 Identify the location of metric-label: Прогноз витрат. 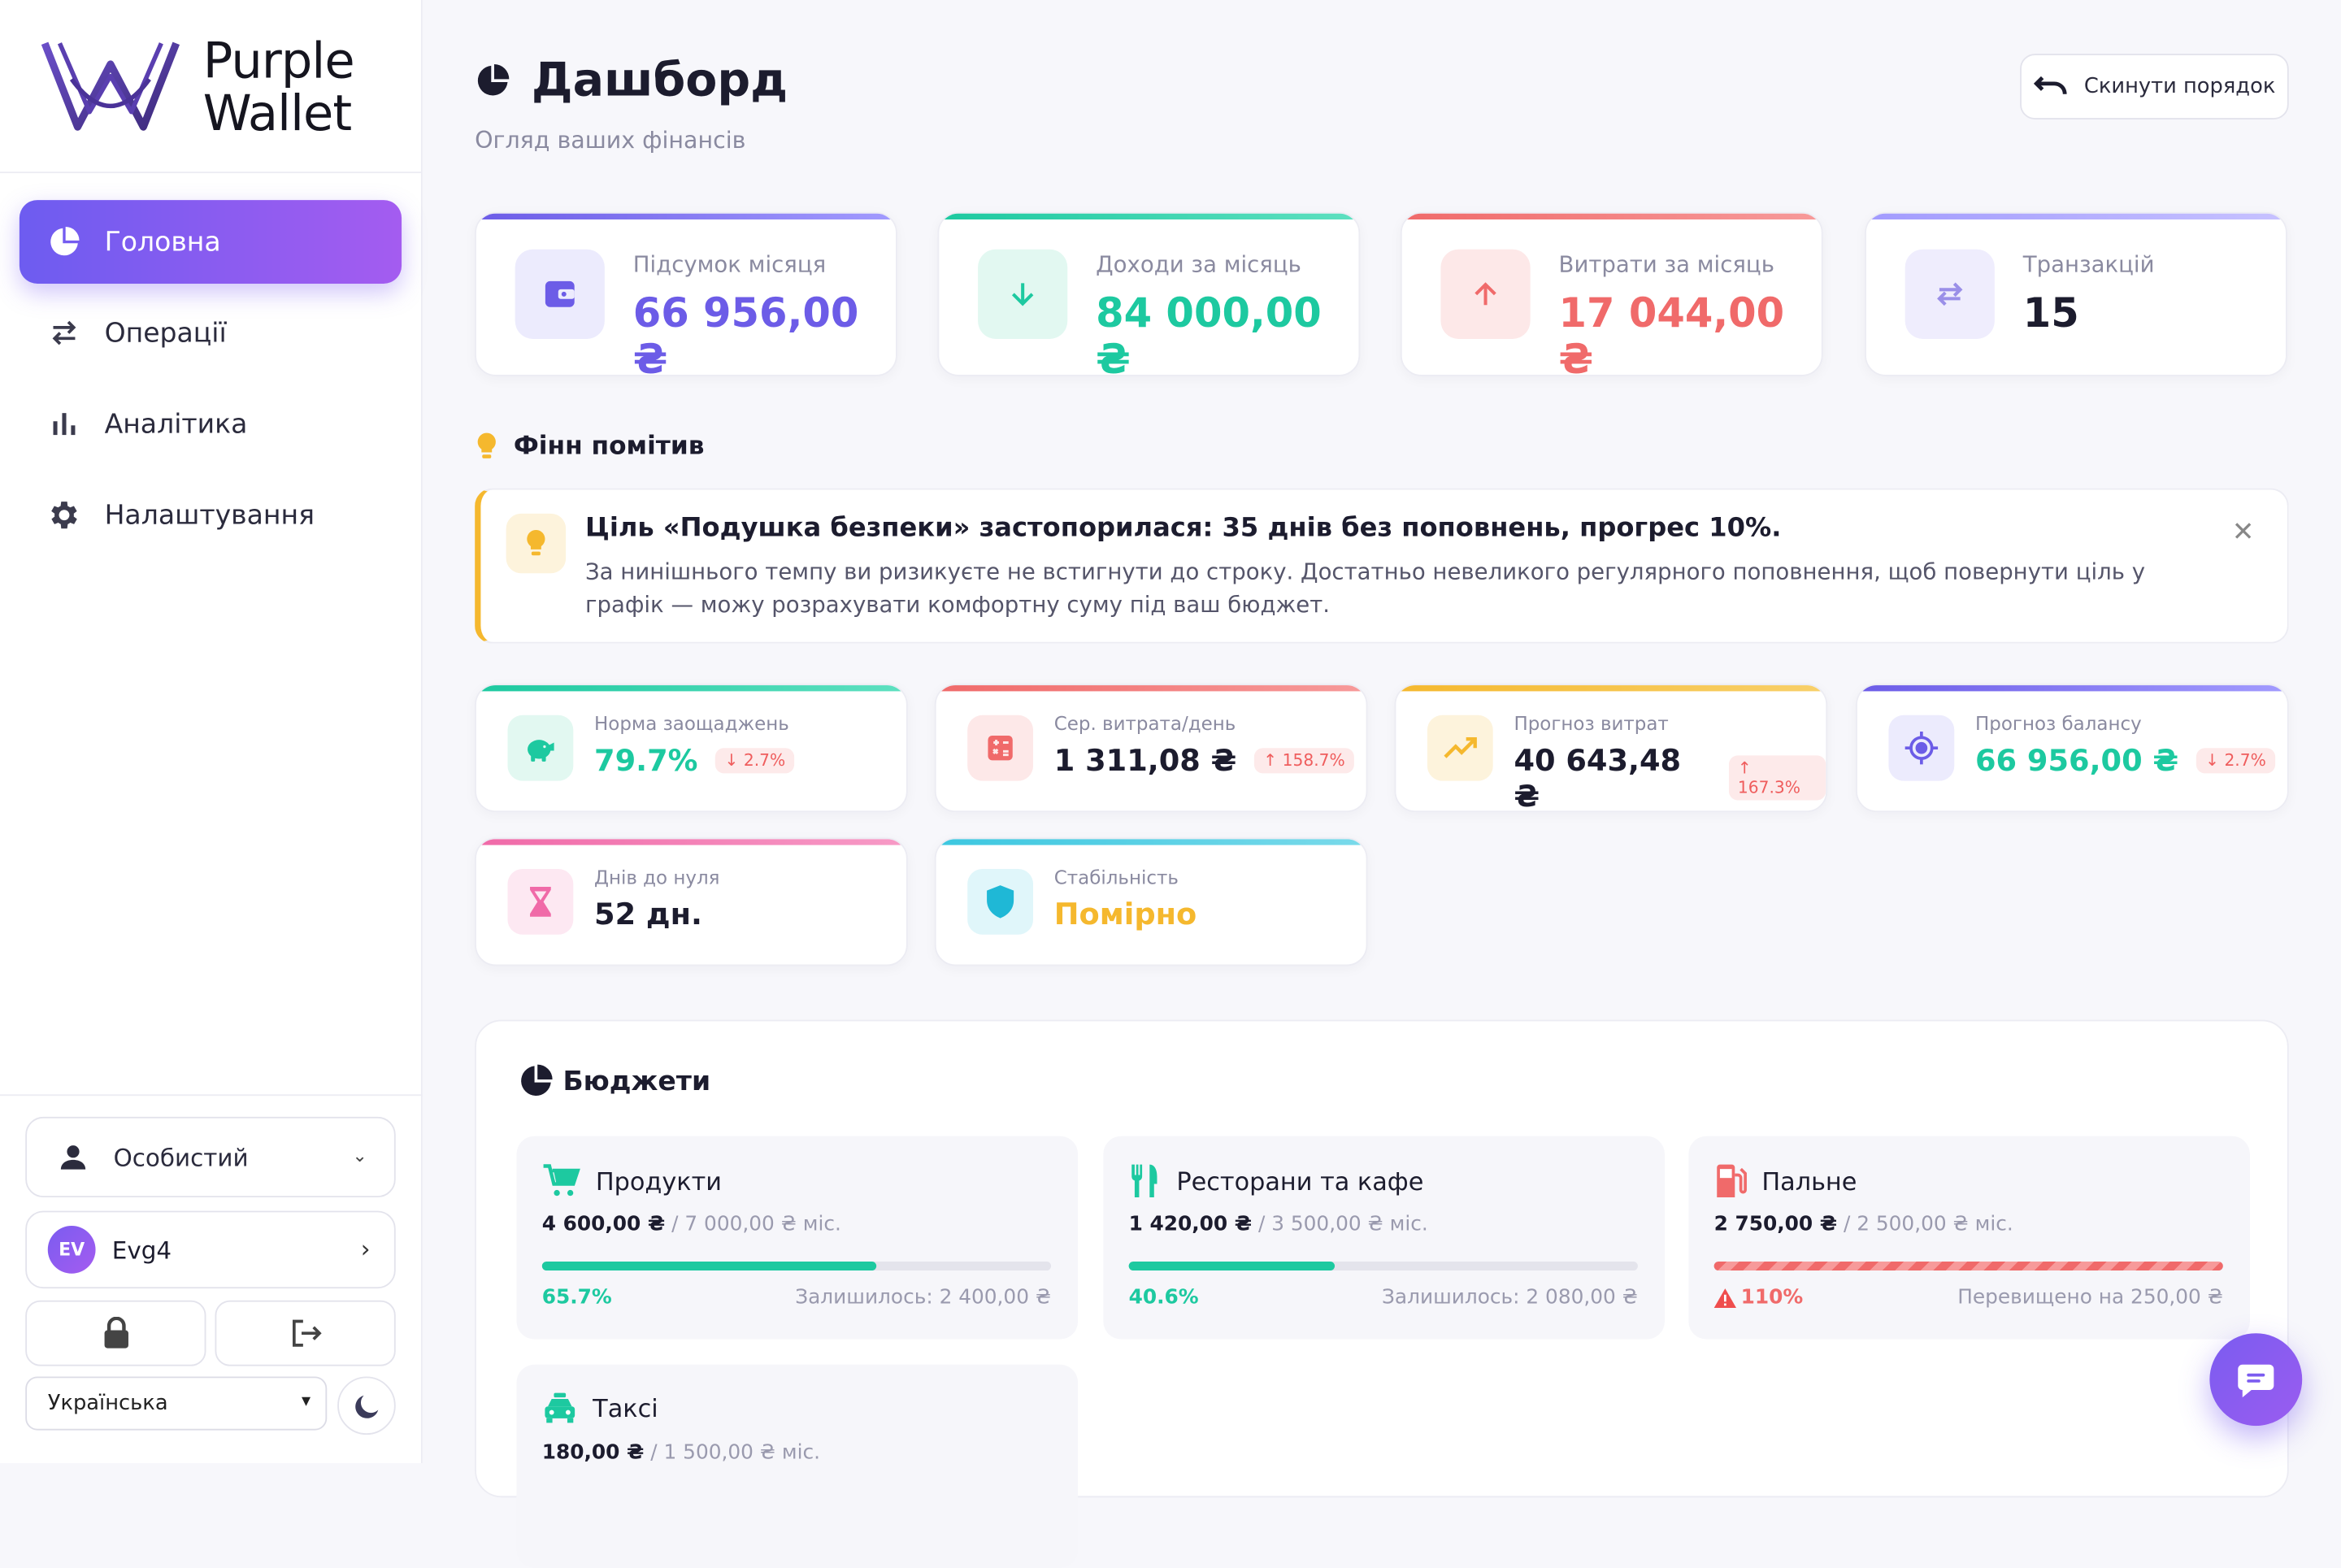
(1591, 723).